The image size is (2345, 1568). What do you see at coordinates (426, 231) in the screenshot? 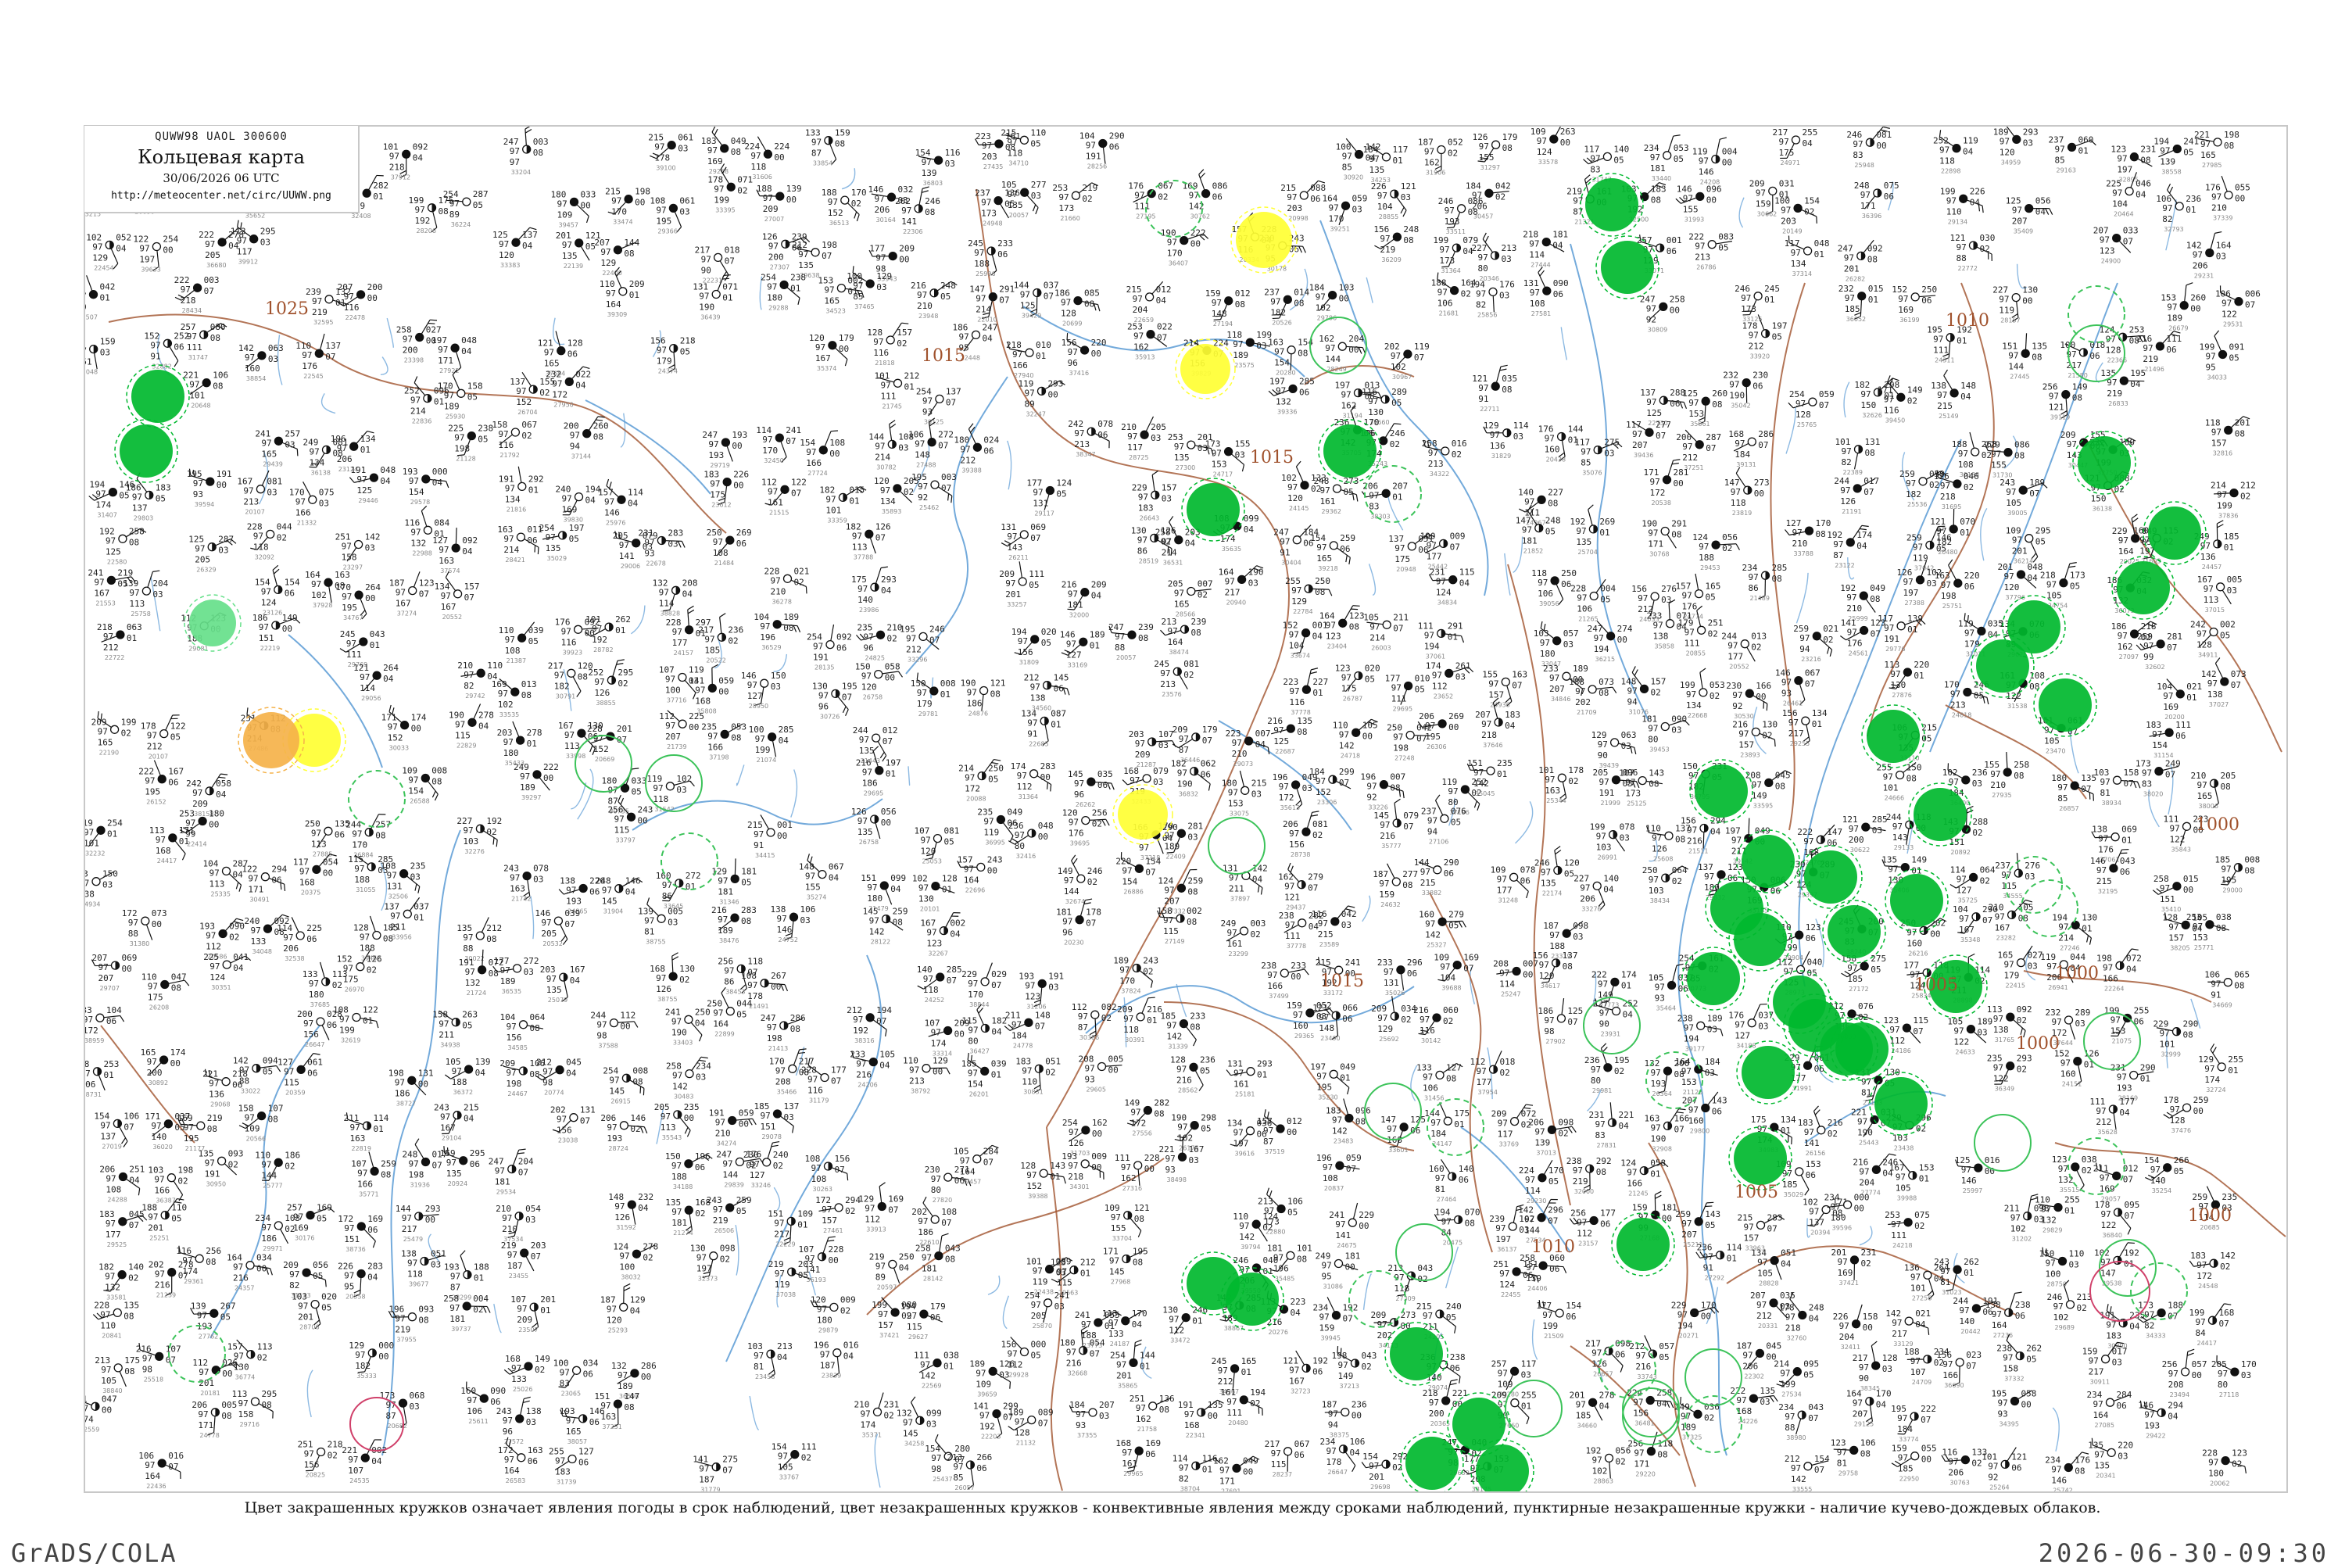
I see `svg-text: 28206` at bounding box center [426, 231].